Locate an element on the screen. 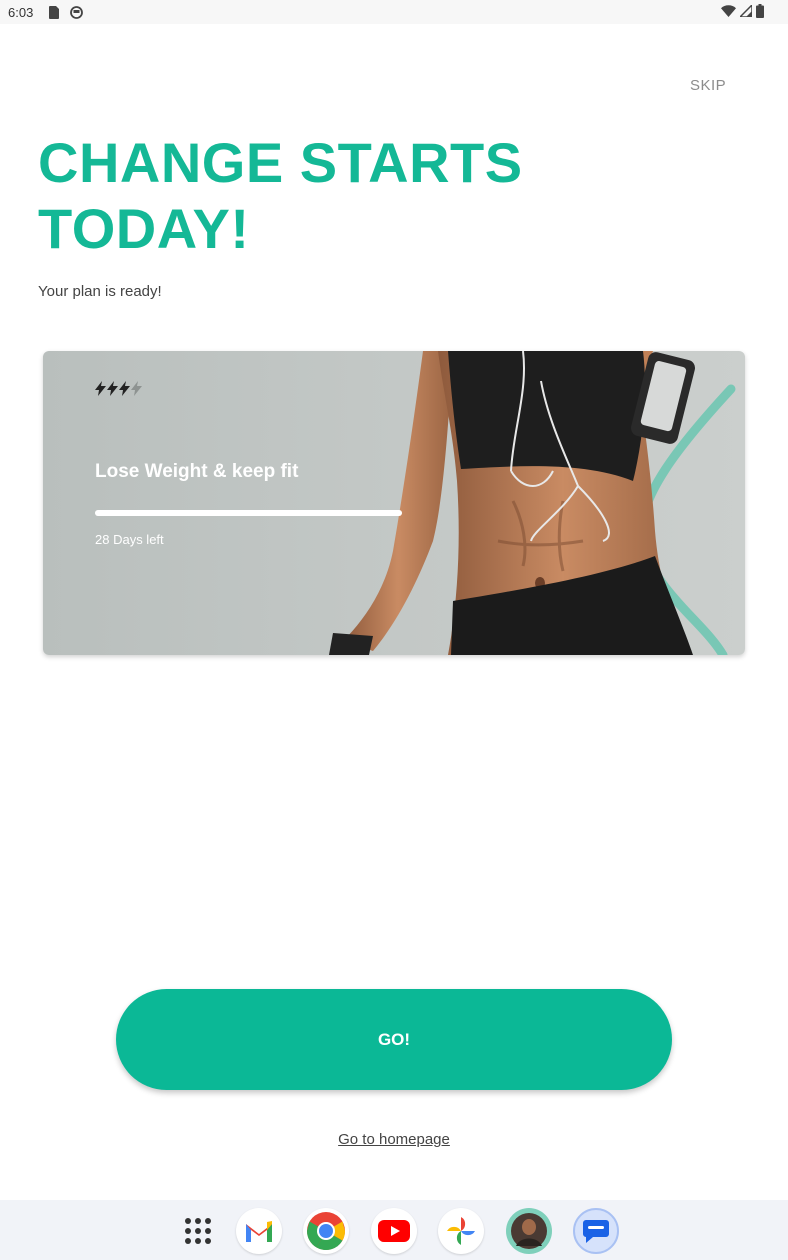  app-drawer-icon is located at coordinates (198, 1231).